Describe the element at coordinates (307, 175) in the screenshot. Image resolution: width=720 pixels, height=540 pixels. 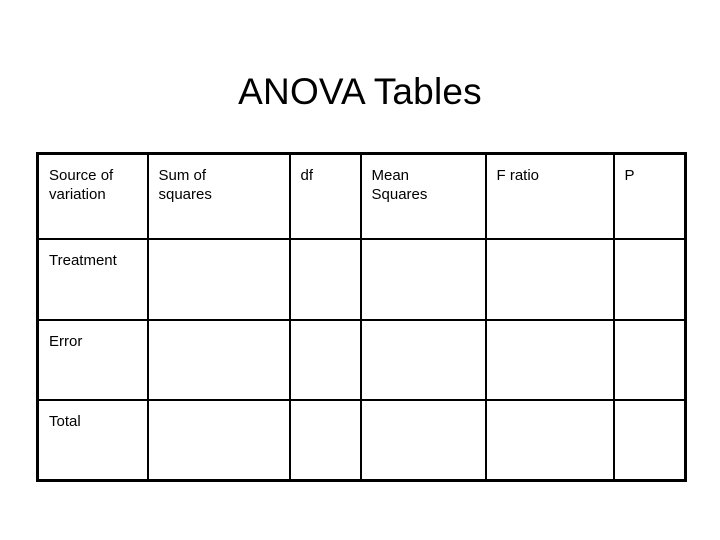
I see `column-header-label: df` at that location.